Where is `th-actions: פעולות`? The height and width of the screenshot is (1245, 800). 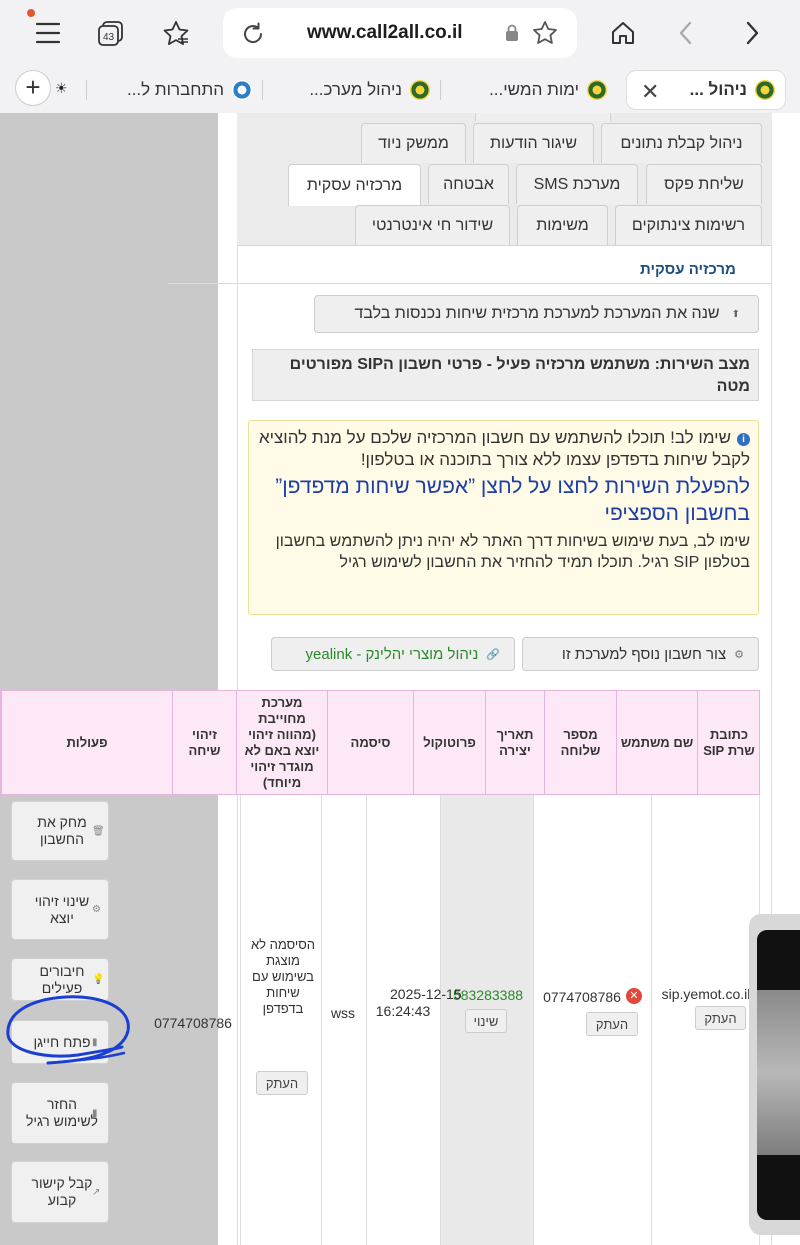
th-actions: פעולות is located at coordinates (86, 742).